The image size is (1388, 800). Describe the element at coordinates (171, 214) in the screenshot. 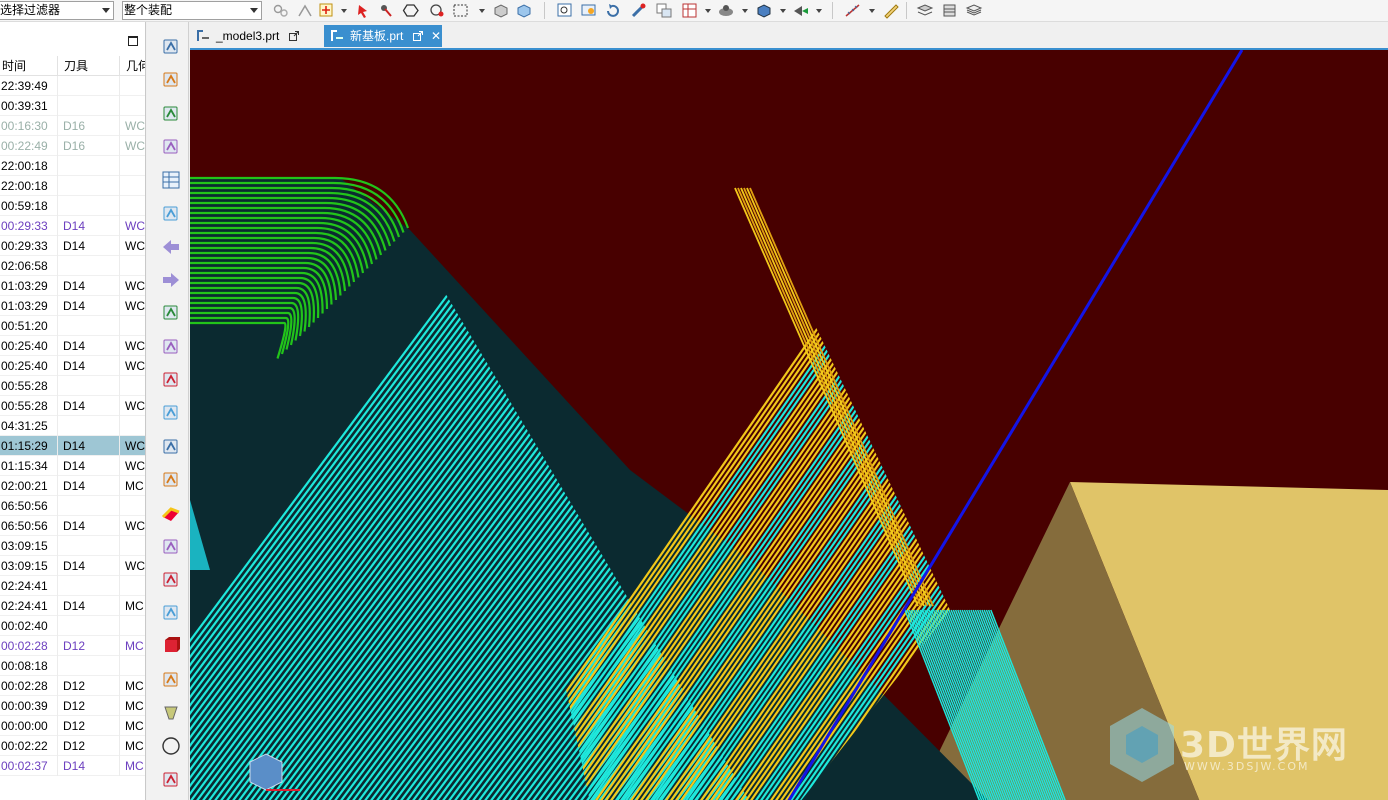

I see `part-nav-icon` at that location.